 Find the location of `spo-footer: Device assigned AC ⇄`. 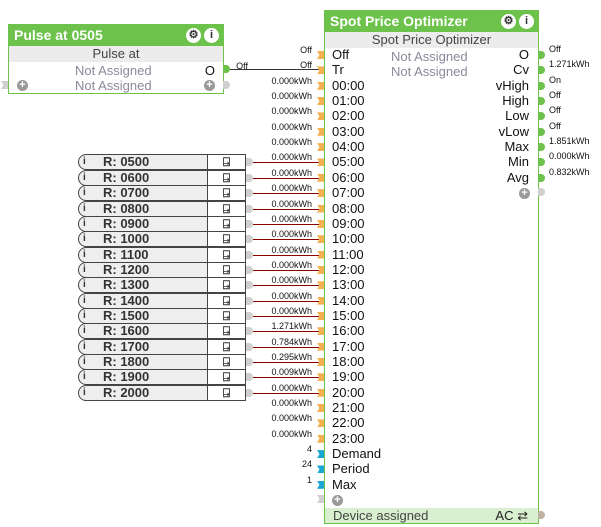

spo-footer: Device assigned AC ⇄ is located at coordinates (431, 515).